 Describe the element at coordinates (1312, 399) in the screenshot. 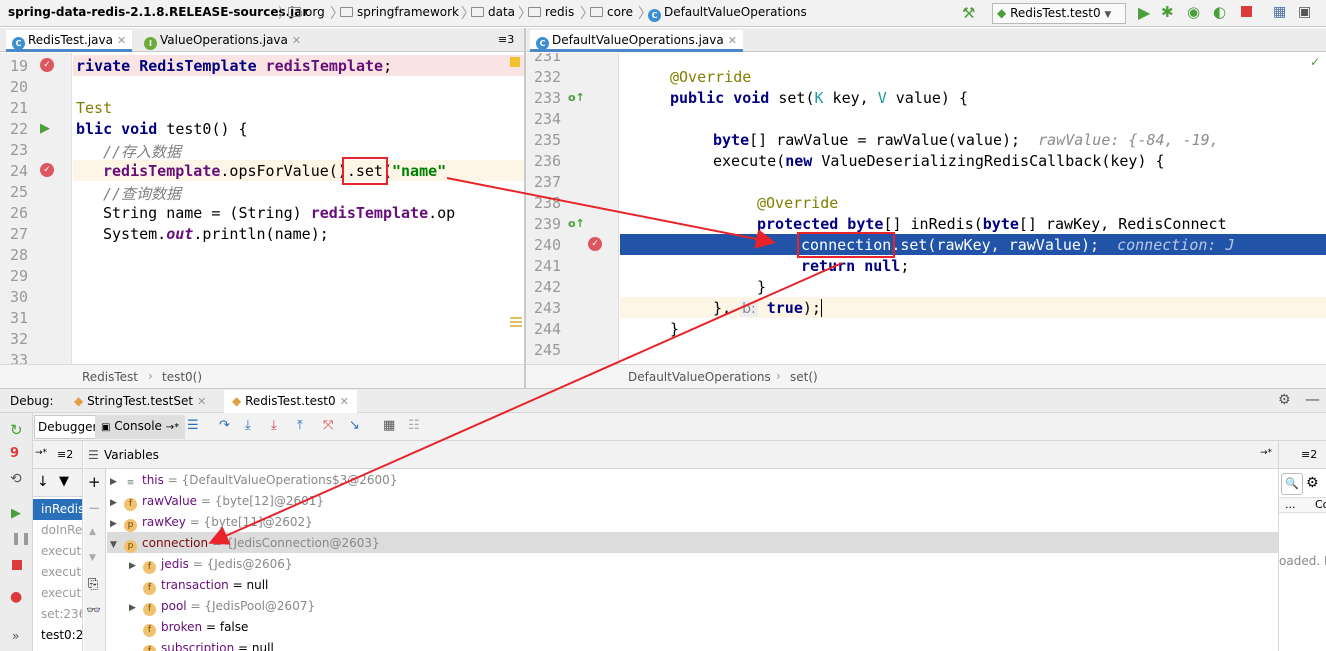

I see `minimize-icon: —` at that location.